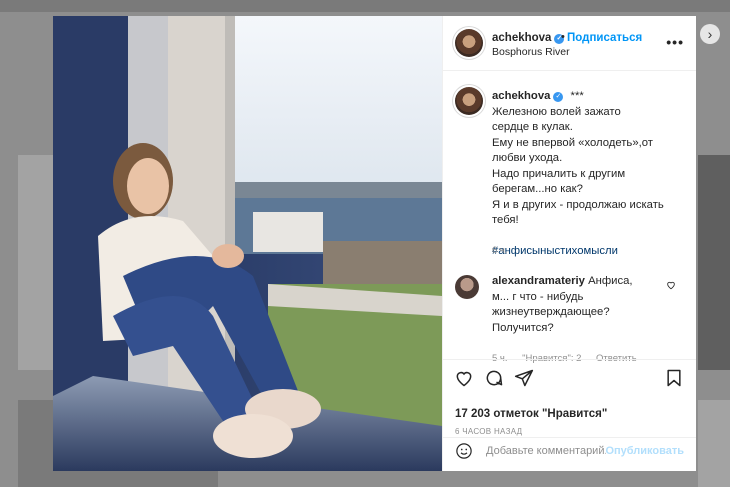  Describe the element at coordinates (537, 189) in the screenshot. I see `caption-line: берегам...но как?` at that location.